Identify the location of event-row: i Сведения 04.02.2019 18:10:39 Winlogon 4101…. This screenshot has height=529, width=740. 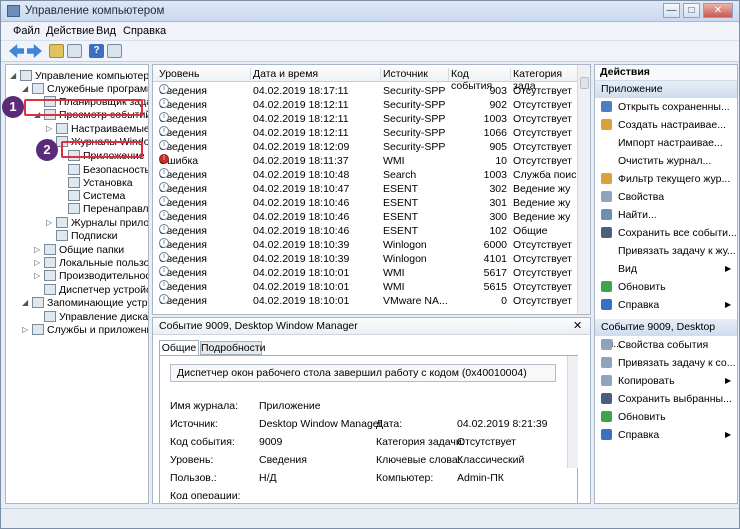
(365, 259).